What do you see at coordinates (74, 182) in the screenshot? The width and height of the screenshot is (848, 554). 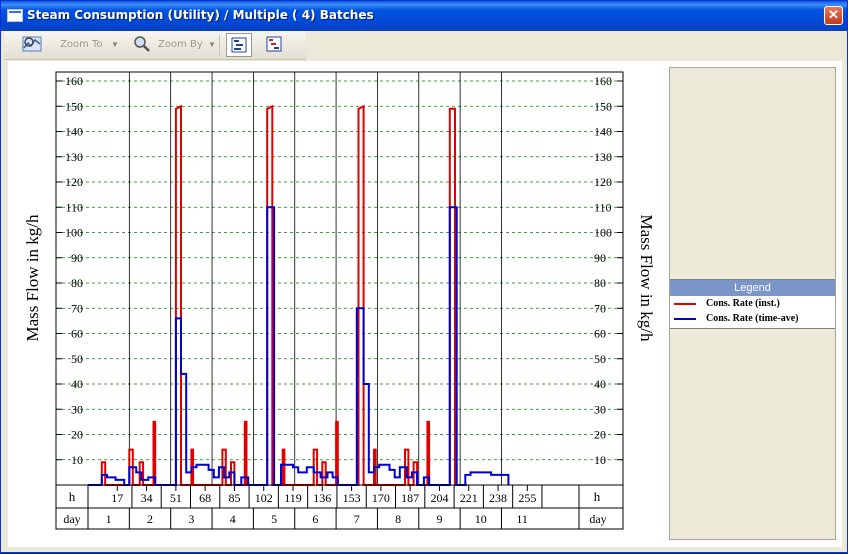 I see `y-tick-label-left: 120` at bounding box center [74, 182].